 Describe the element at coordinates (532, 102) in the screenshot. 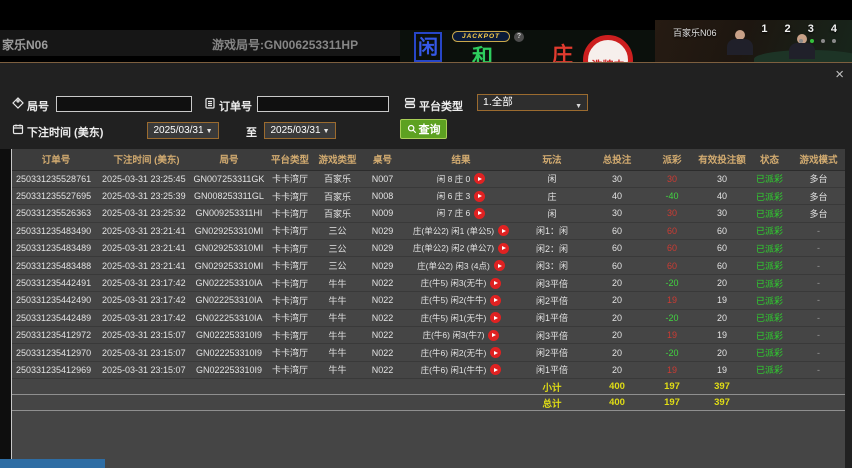

I see `platform-select: 1.全部 ▼` at that location.